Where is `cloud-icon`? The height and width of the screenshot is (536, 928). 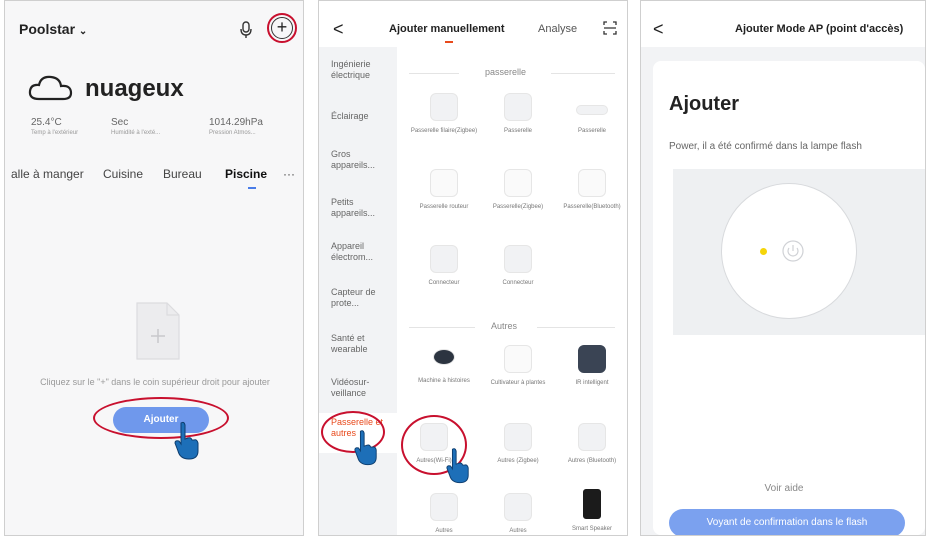 cloud-icon is located at coordinates (50, 88).